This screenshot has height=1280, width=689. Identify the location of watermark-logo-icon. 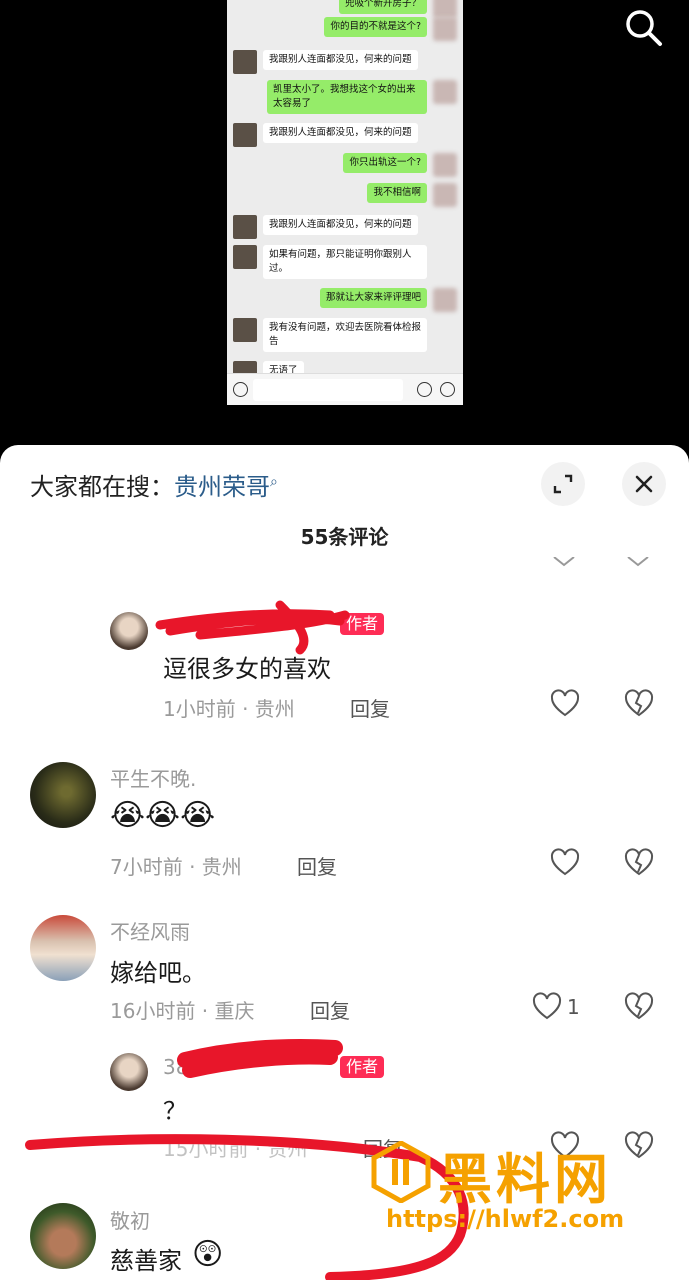
(401, 1172).